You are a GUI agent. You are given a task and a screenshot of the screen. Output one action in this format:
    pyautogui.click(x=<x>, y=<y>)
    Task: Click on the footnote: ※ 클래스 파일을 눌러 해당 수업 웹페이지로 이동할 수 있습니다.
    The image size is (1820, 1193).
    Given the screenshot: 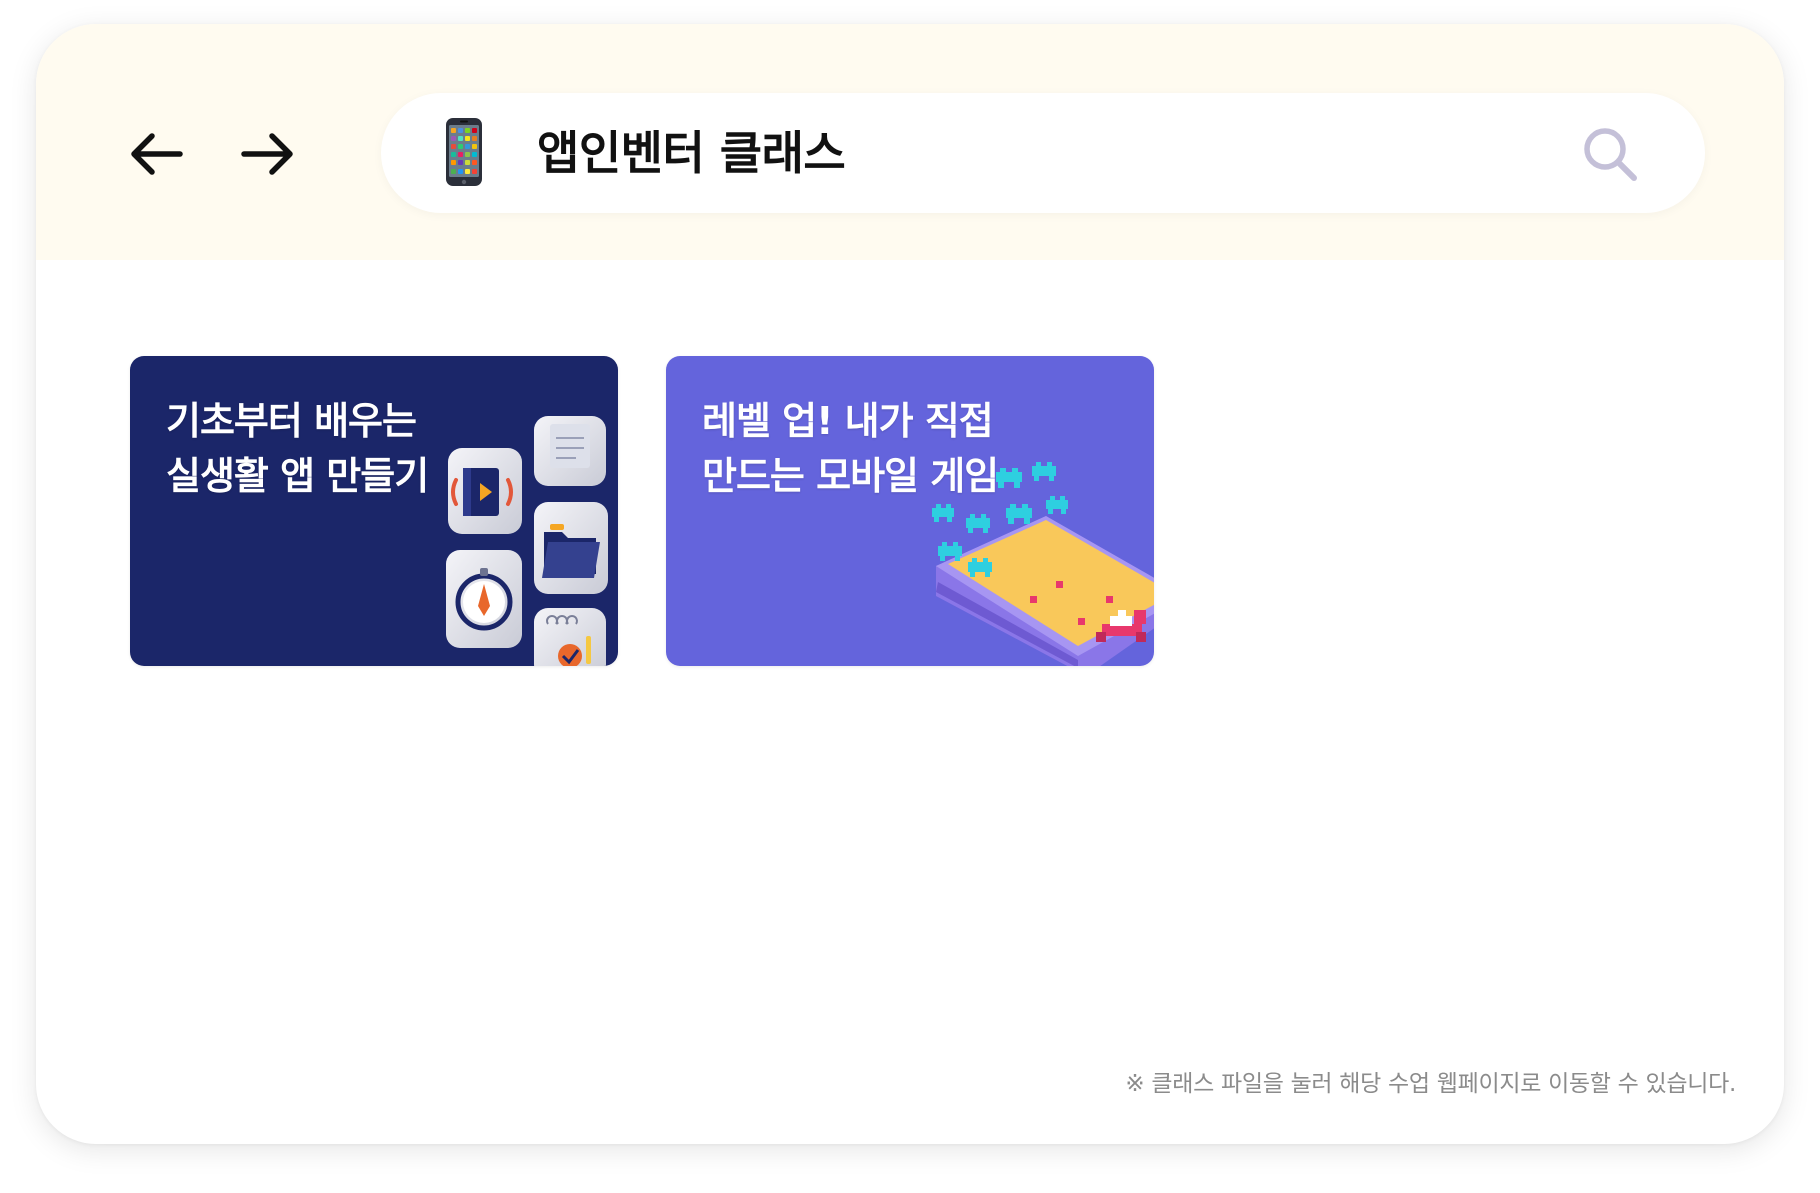 What is the action you would take?
    pyautogui.click(x=1430, y=1084)
    